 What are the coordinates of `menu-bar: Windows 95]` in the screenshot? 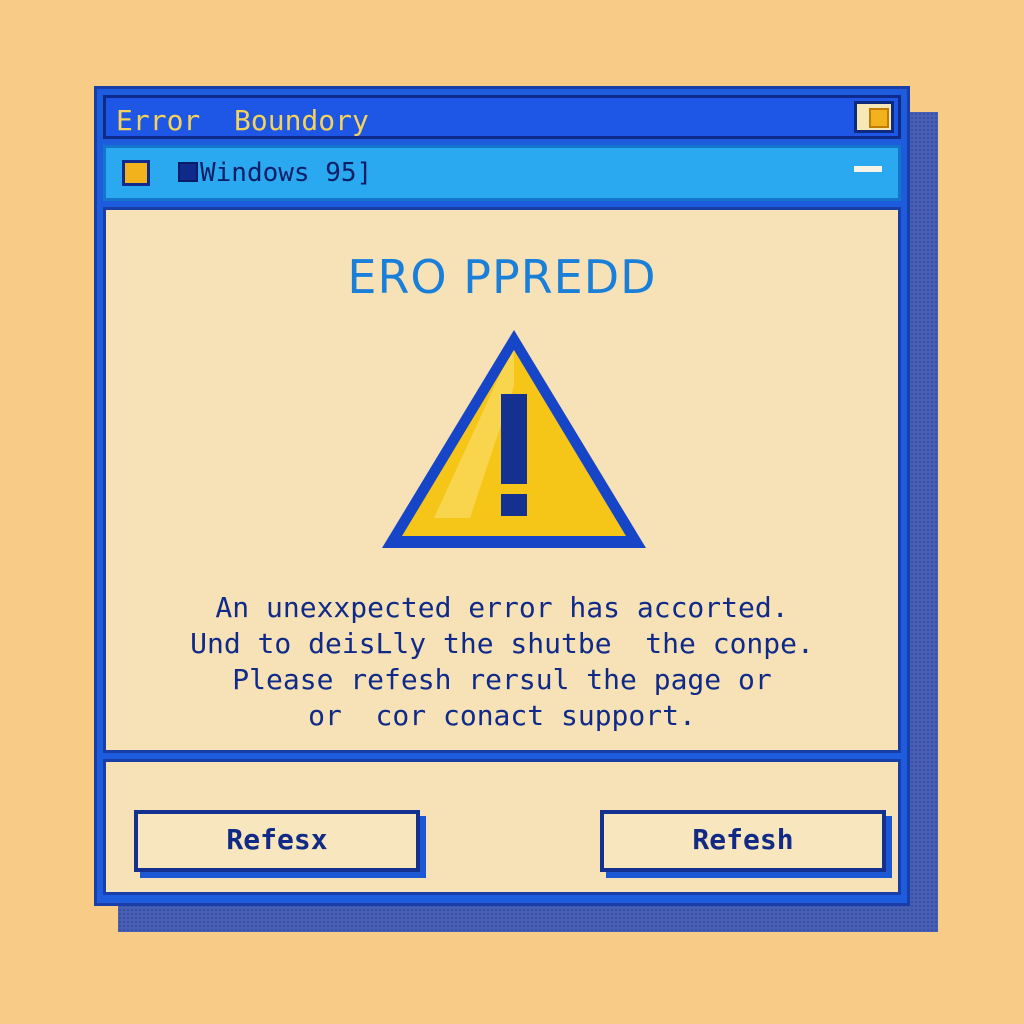 It's located at (502, 173).